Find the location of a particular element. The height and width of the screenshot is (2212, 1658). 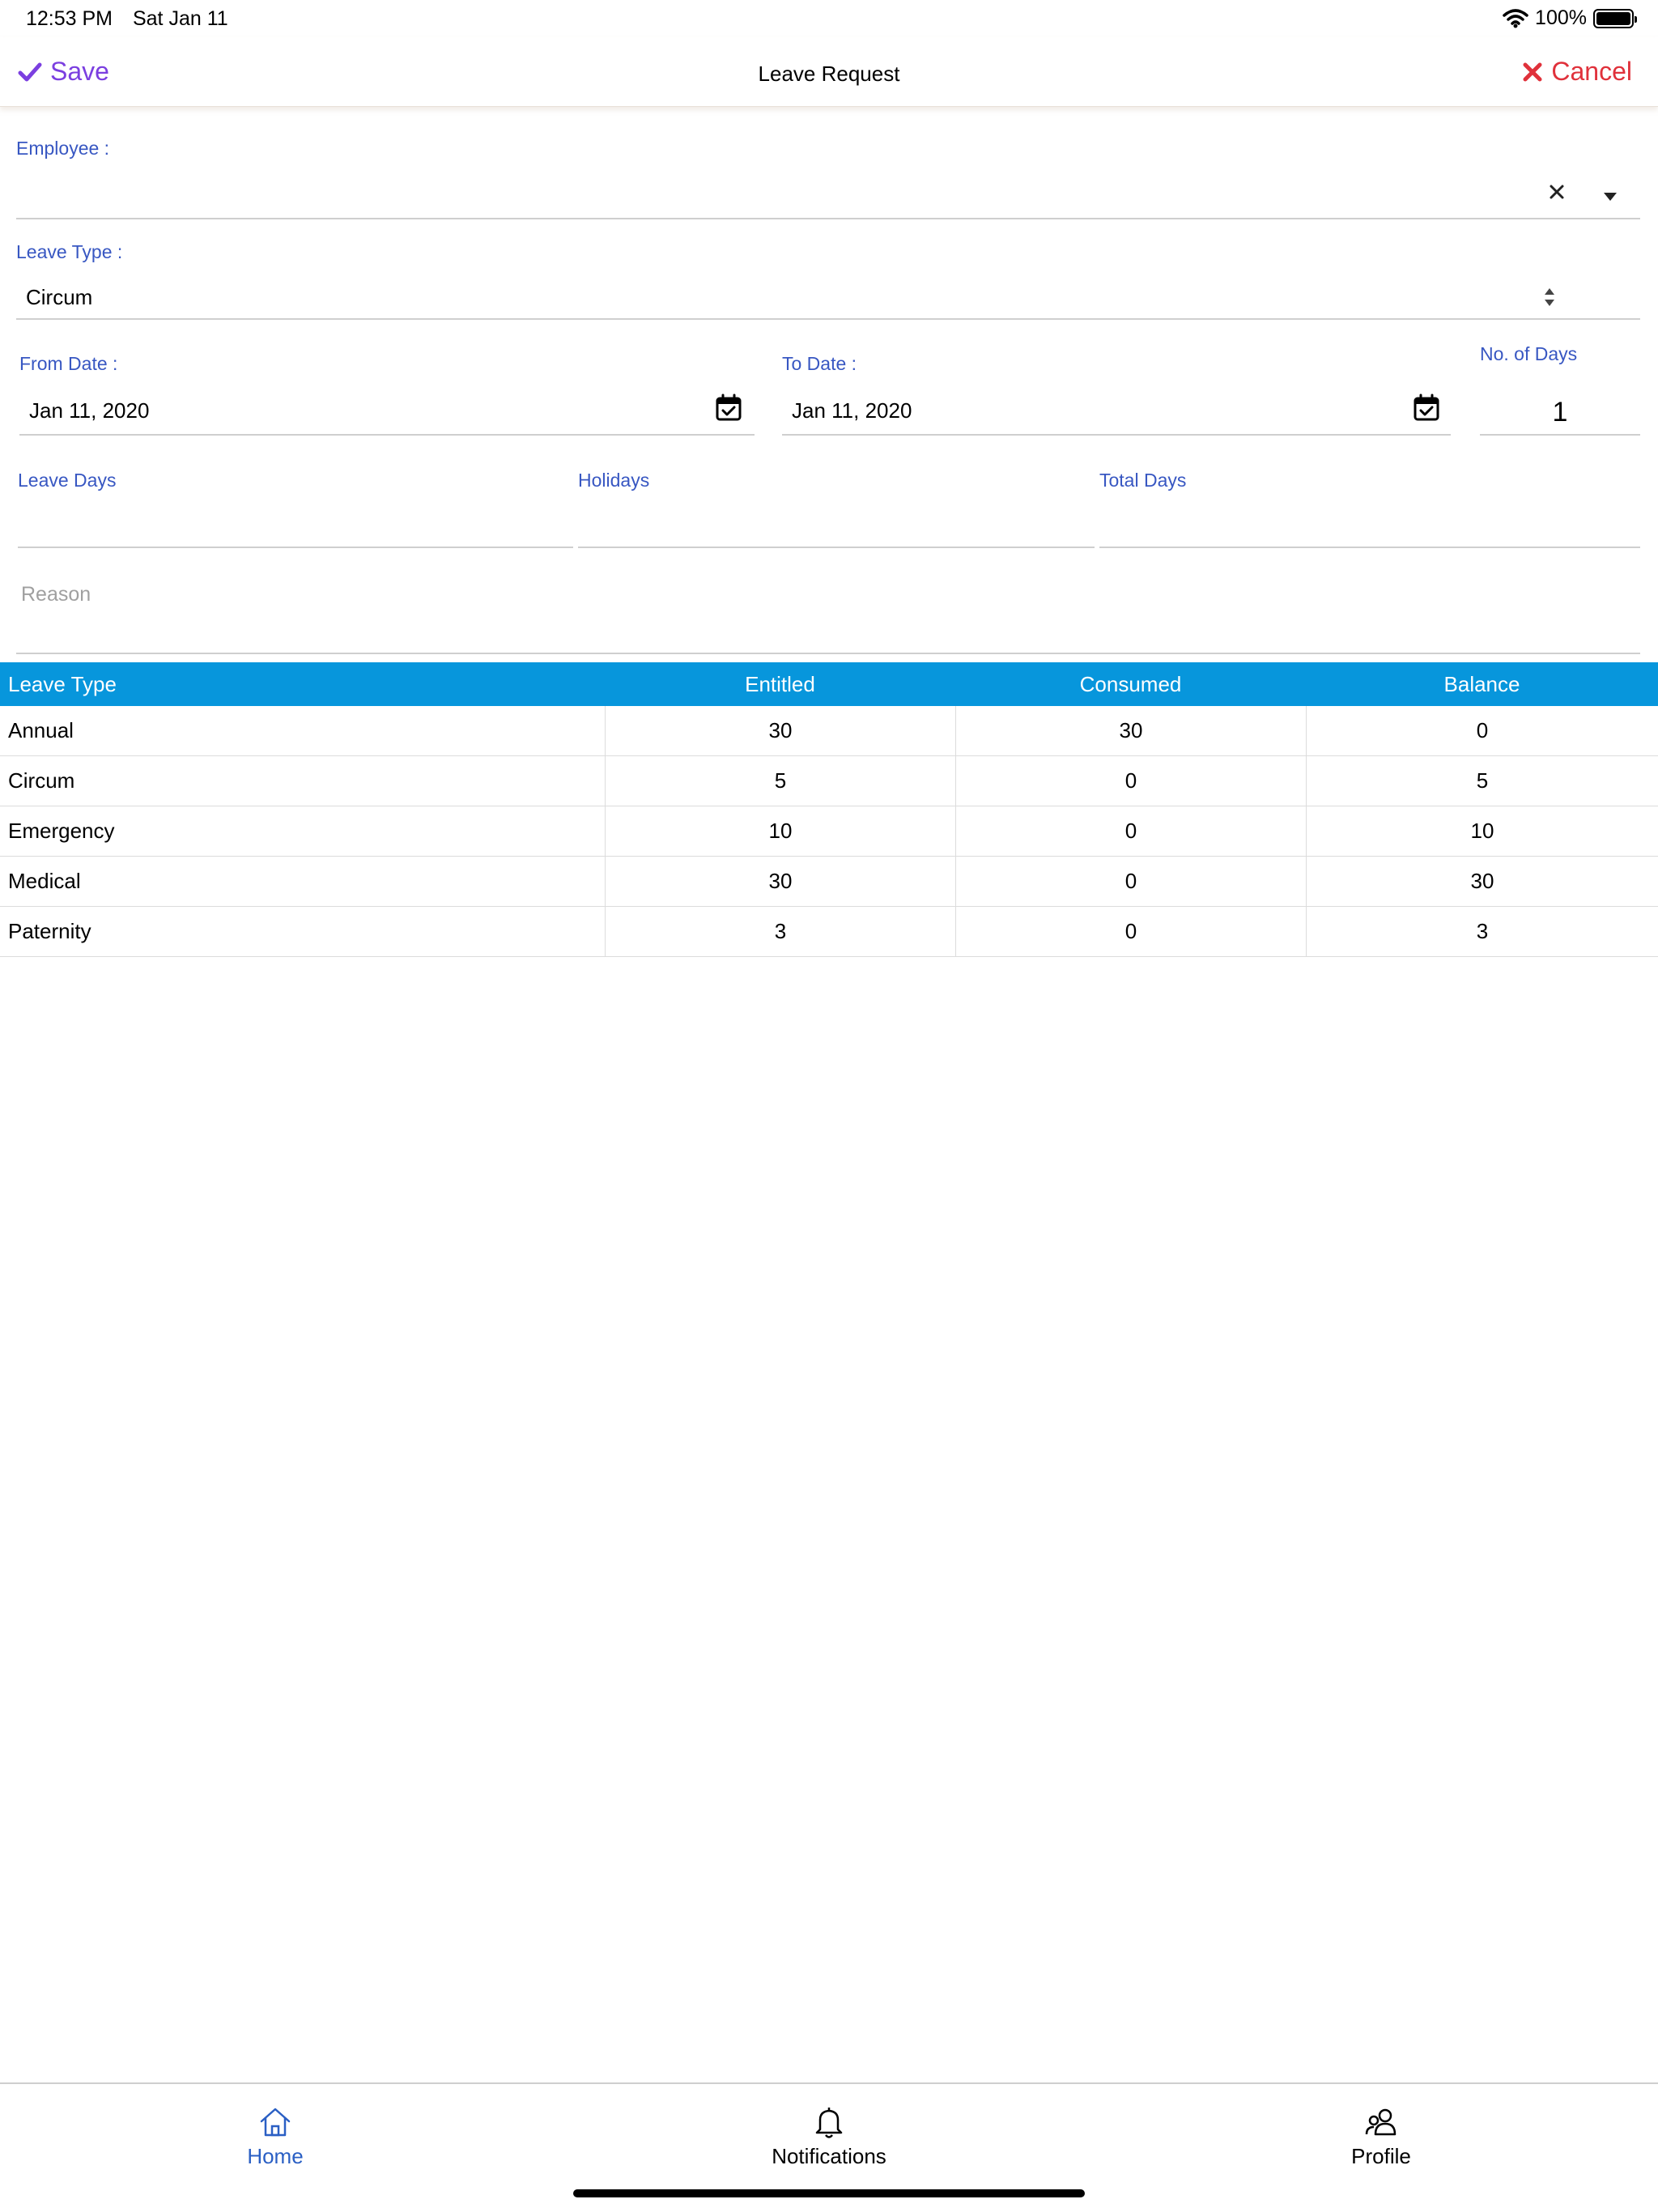

cell-entitled: 3 is located at coordinates (780, 932).